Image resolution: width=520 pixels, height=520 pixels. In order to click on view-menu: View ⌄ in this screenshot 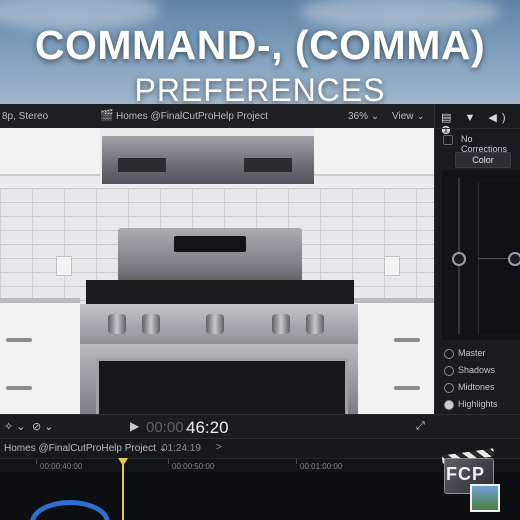, I will do `click(408, 116)`.